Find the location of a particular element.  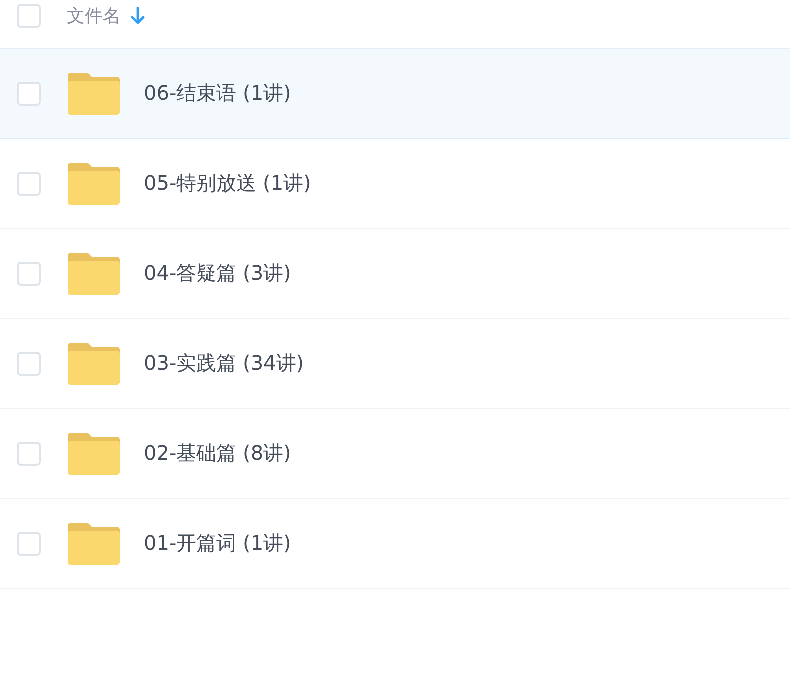

folder-name: 01-开篇词 (1讲) is located at coordinates (218, 543).